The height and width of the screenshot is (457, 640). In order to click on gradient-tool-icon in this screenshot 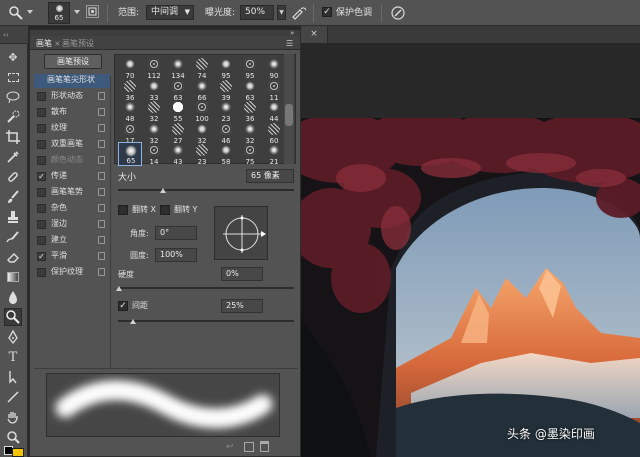, I will do `click(13, 277)`.